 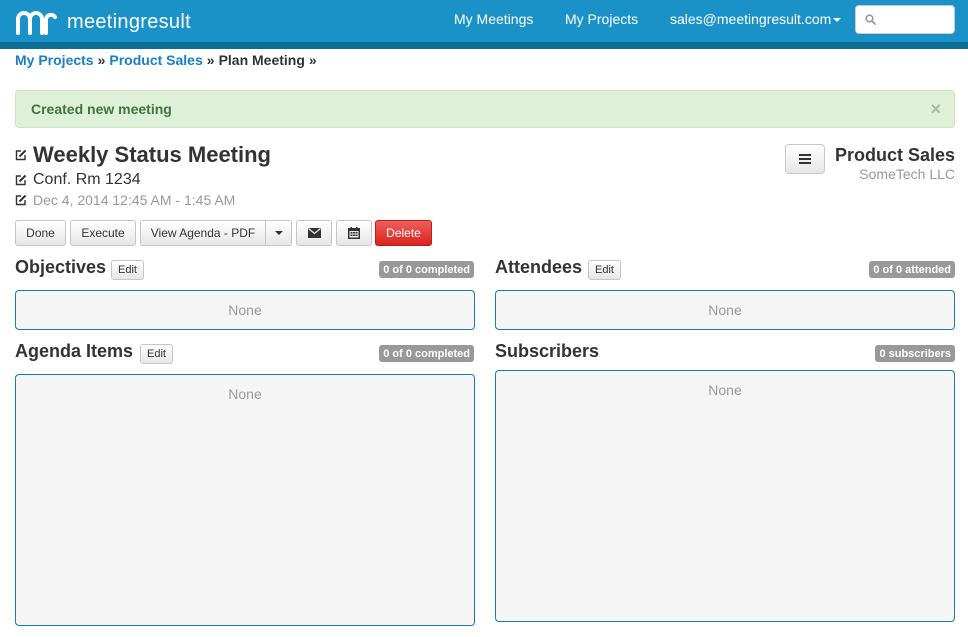 I want to click on meeting-location-row: Conf. Rm 1234, so click(x=78, y=180).